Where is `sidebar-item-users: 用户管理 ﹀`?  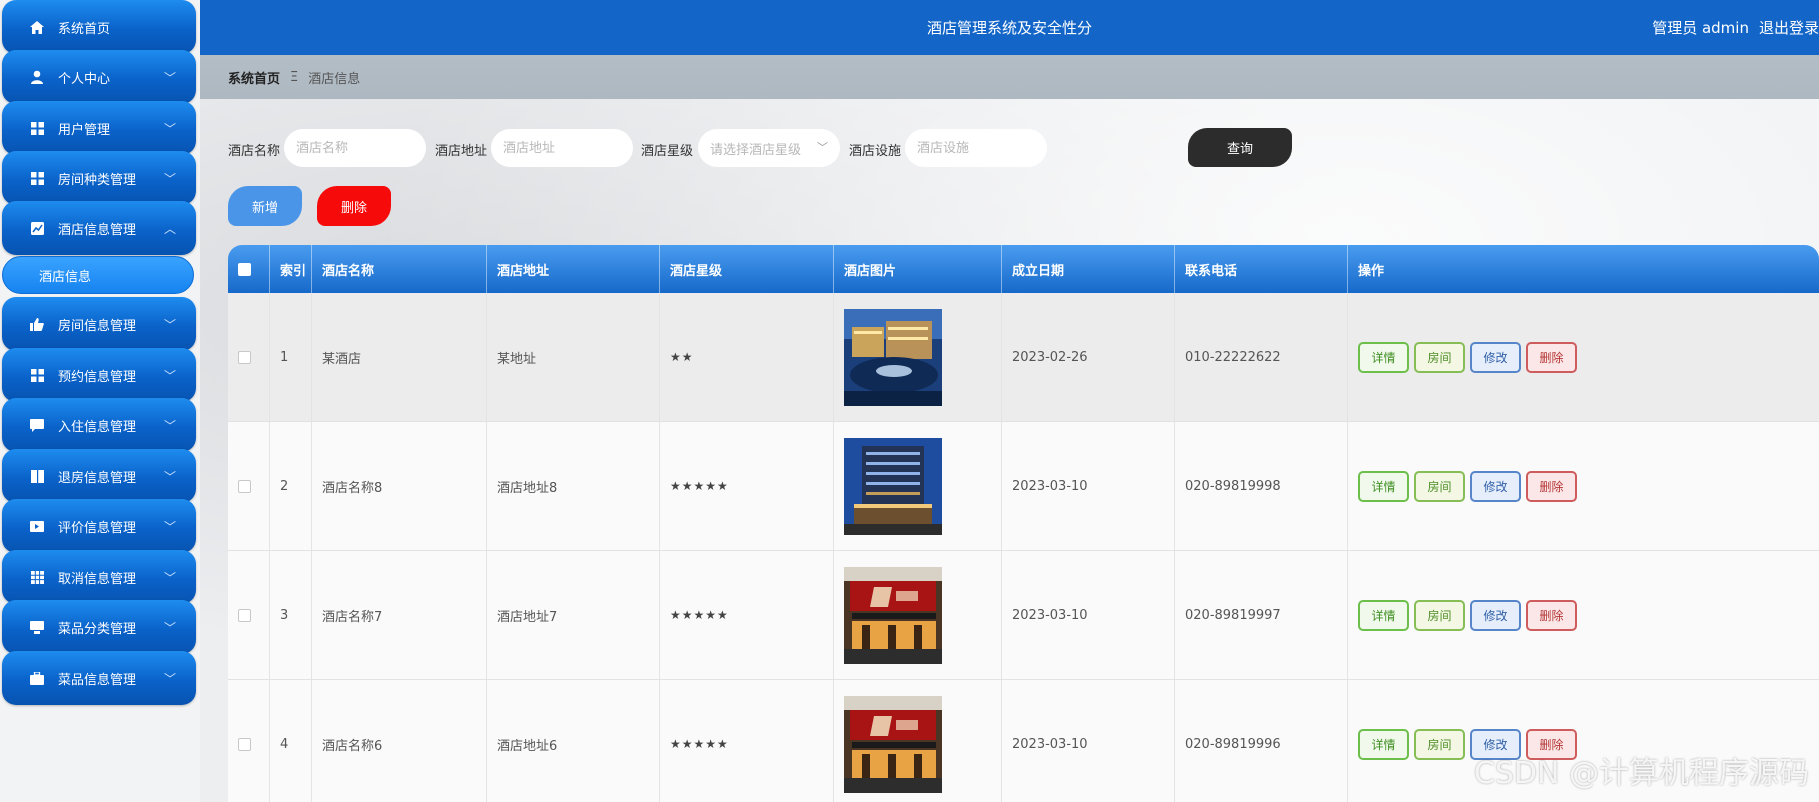 sidebar-item-users: 用户管理 ﹀ is located at coordinates (99, 128).